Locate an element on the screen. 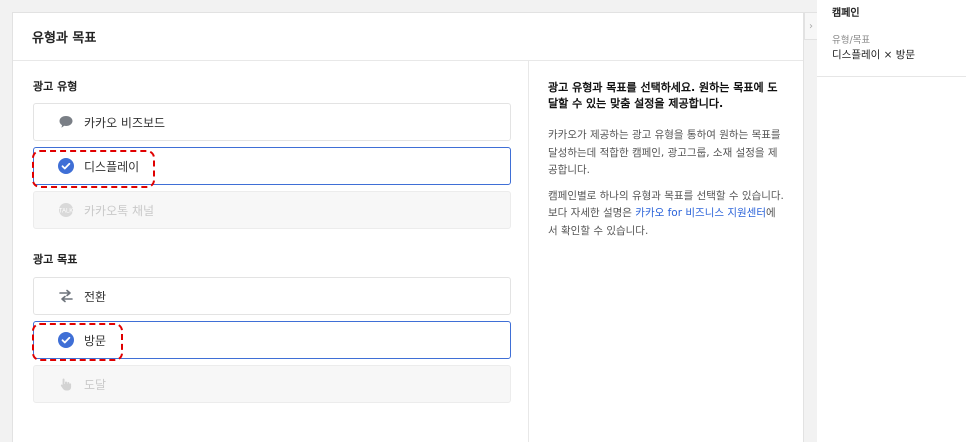 The height and width of the screenshot is (442, 966). svg-text: TALK is located at coordinates (66, 212).